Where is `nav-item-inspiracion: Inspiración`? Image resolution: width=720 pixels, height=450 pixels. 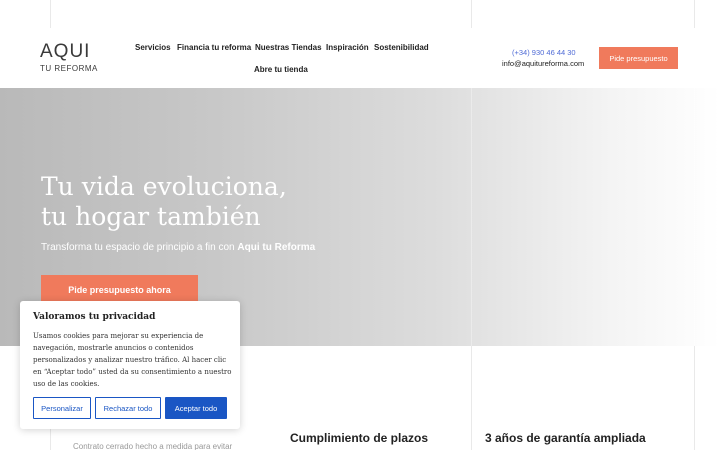 nav-item-inspiracion: Inspiración is located at coordinates (347, 47).